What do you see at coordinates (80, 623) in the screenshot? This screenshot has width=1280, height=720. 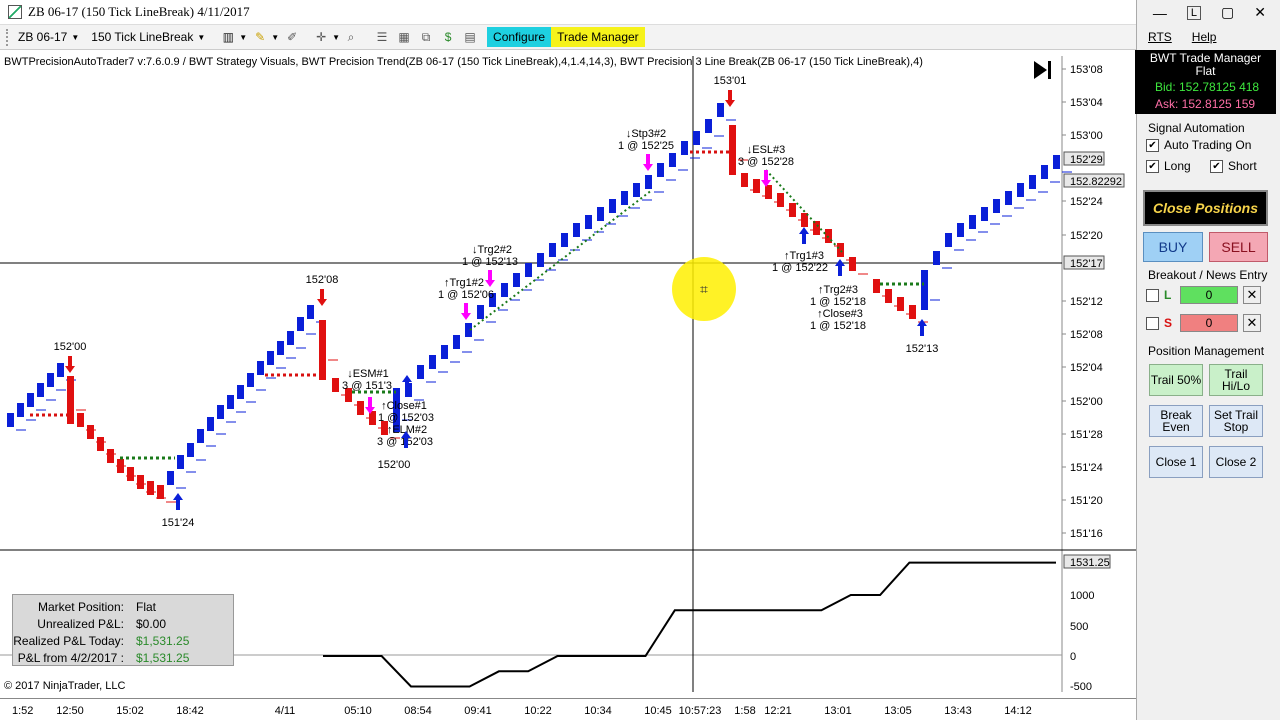 I see `pnl-label: Unrealized P&L:` at bounding box center [80, 623].